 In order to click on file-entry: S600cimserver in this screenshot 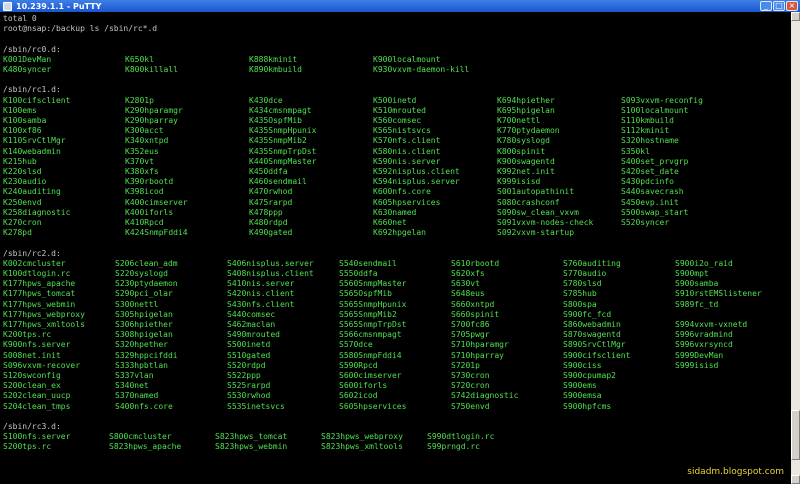, I will do `click(370, 375)`.